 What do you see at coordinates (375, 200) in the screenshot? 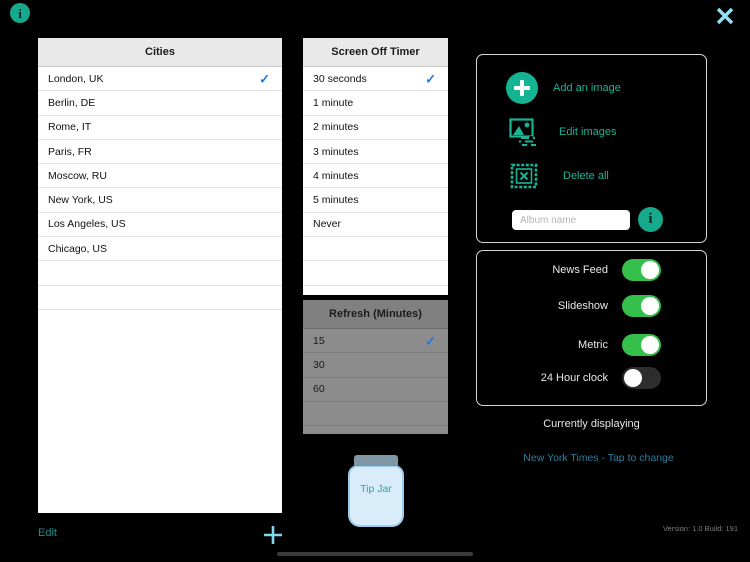
I see `timer-option-row: 5 minutes` at bounding box center [375, 200].